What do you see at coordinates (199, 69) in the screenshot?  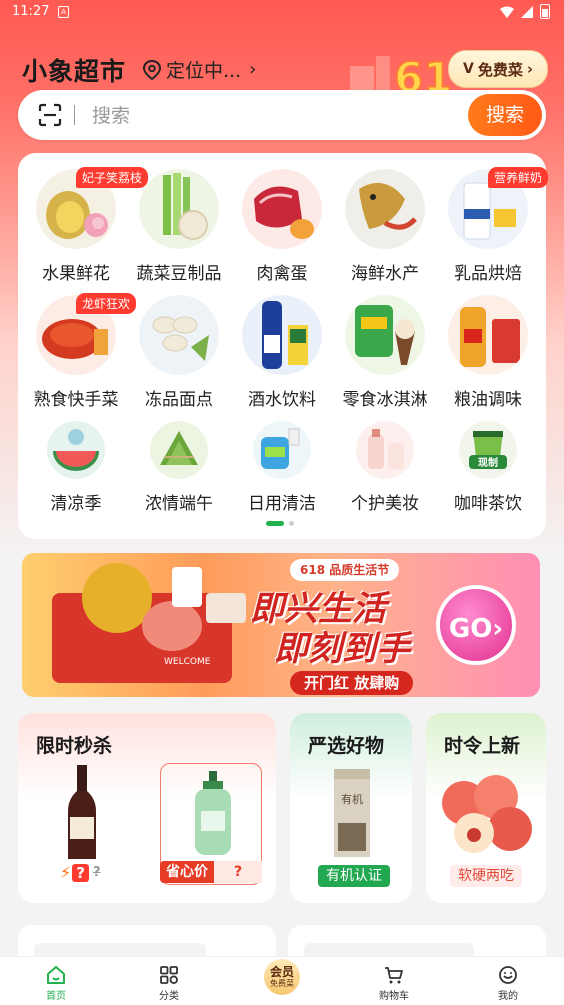 I see `location-selector: 定位中... ›` at bounding box center [199, 69].